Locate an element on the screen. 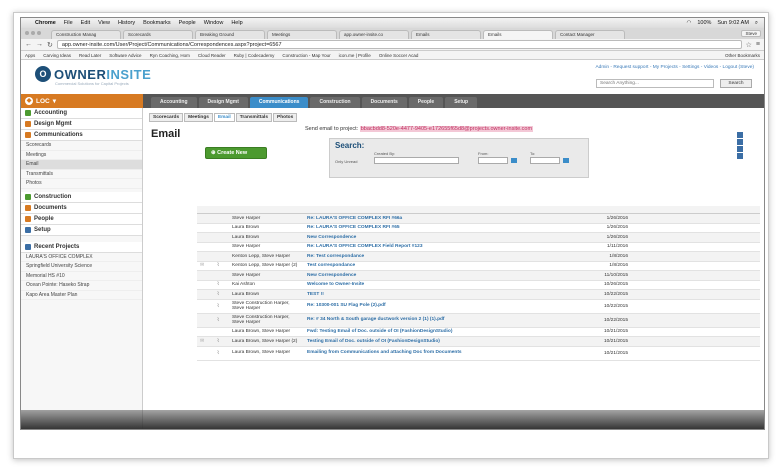 Image resolution: width=781 pixels, height=472 pixels. bookmark-apps: Apps is located at coordinates (30, 55).